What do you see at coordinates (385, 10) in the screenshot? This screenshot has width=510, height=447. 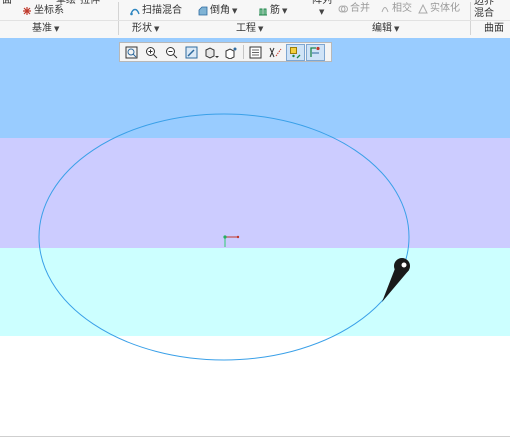 I see `intersect-icon` at bounding box center [385, 10].